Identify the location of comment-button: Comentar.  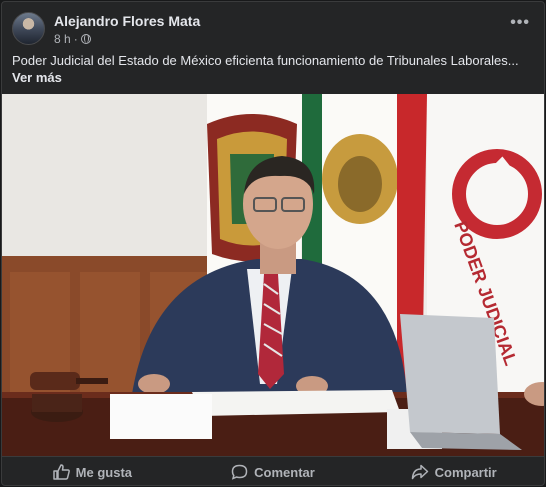
(273, 471).